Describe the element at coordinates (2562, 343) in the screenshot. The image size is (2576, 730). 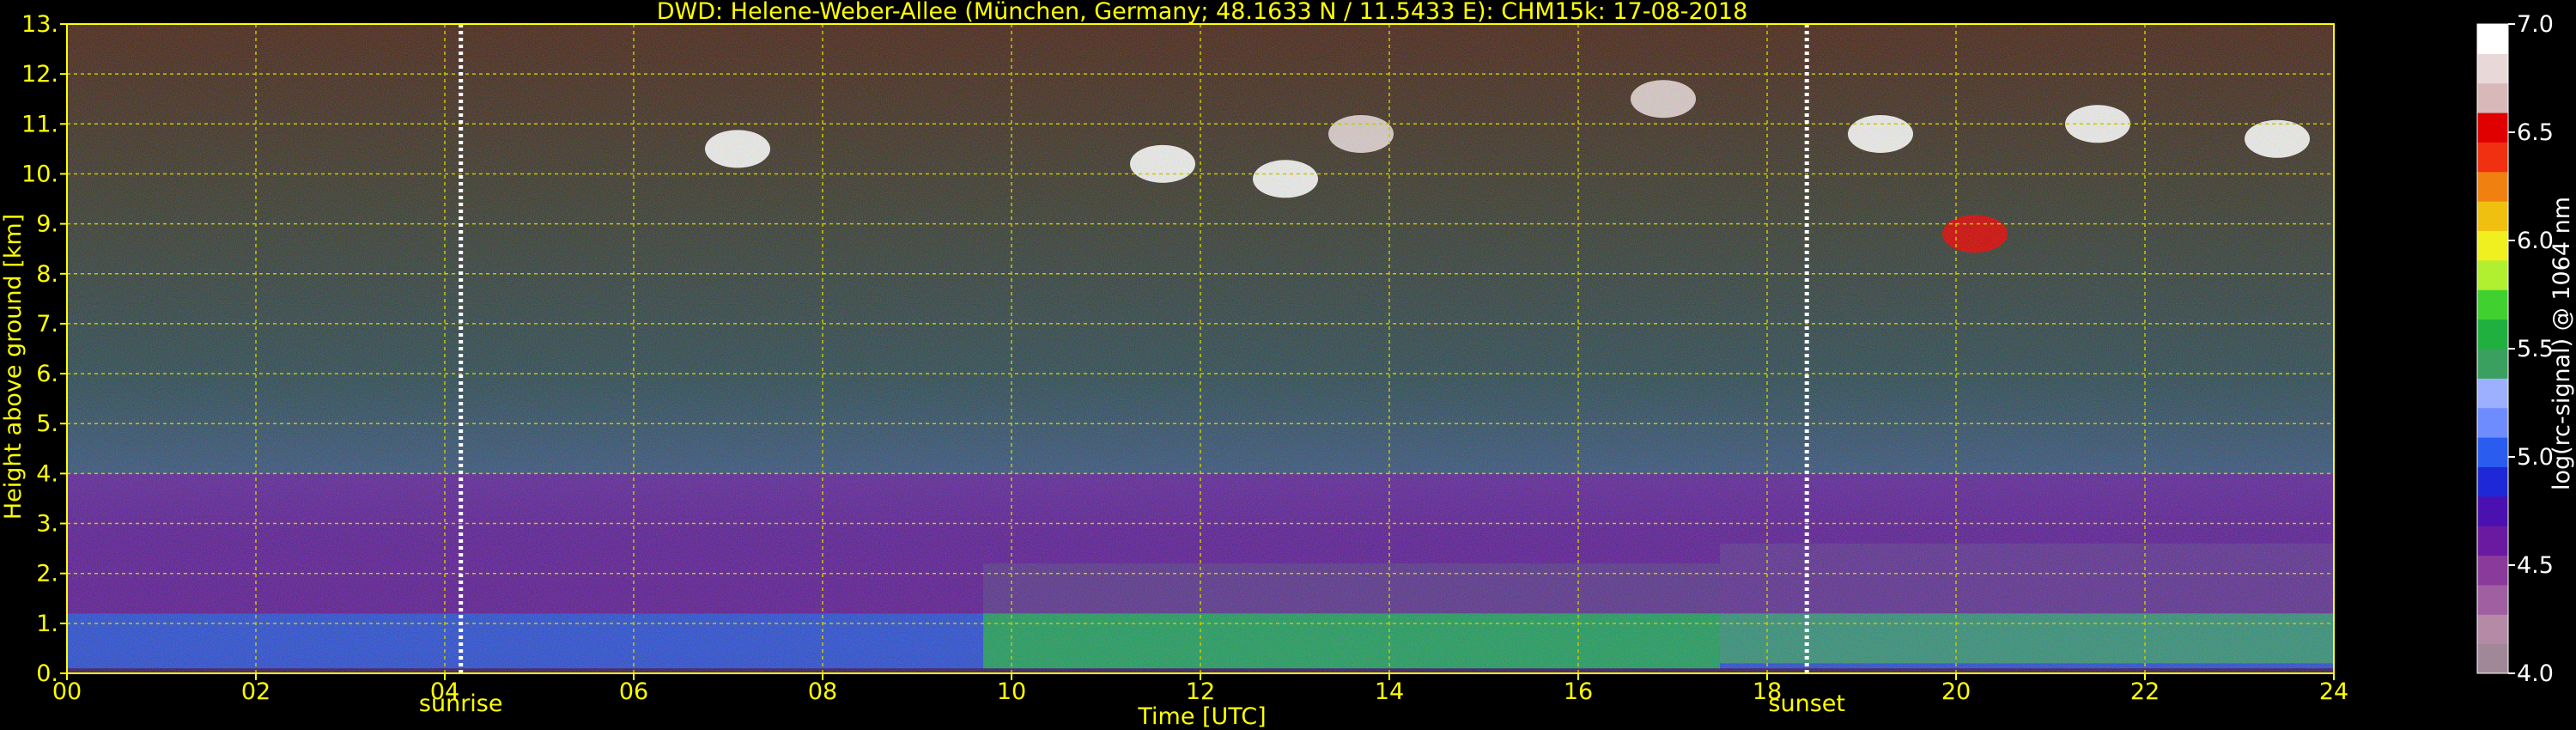
I see `colorbar-label: log(rc-signal) @ 1064 nm` at that location.